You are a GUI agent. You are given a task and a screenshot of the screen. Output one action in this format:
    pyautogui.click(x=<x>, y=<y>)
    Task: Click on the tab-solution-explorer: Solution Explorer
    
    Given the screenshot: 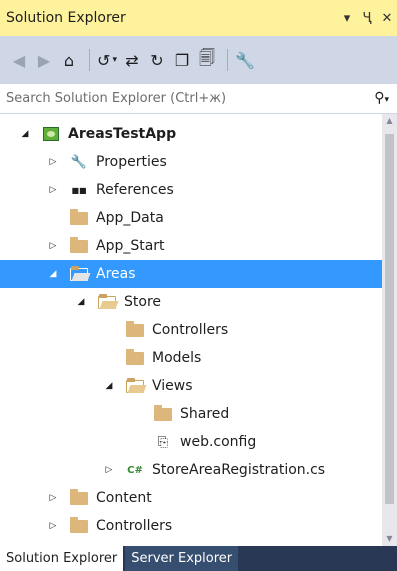 What is the action you would take?
    pyautogui.click(x=62, y=558)
    